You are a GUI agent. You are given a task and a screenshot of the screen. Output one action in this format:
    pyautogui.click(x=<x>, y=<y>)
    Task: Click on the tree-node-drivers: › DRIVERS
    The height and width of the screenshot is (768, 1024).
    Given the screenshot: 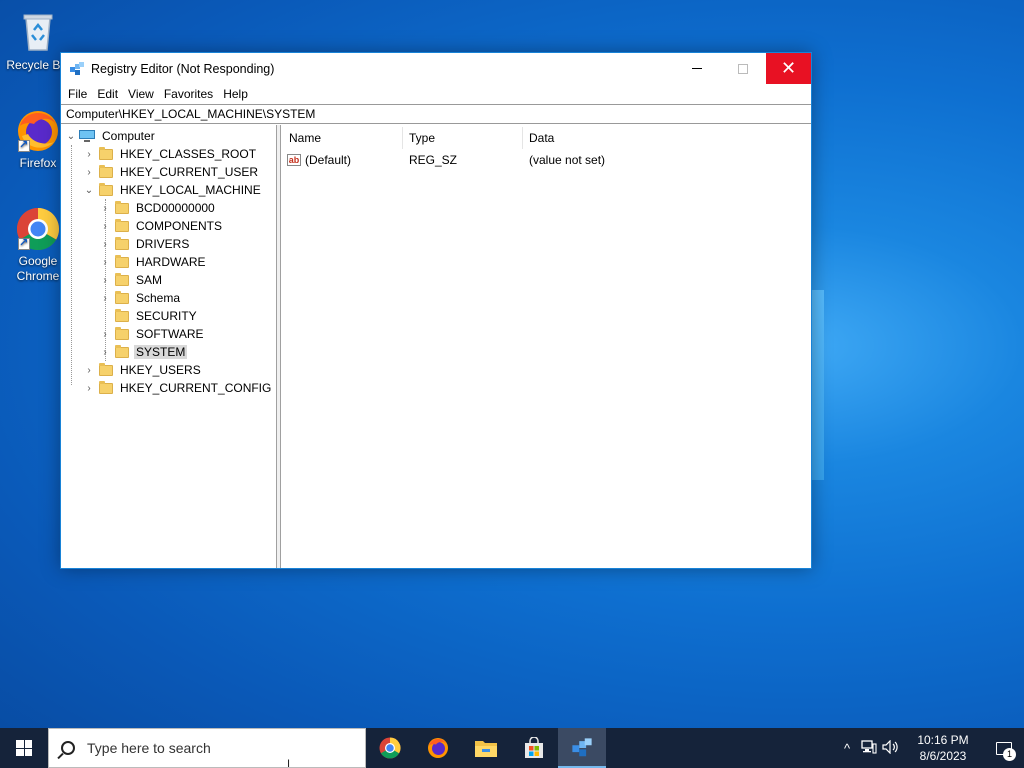 What is the action you would take?
    pyautogui.click(x=145, y=244)
    